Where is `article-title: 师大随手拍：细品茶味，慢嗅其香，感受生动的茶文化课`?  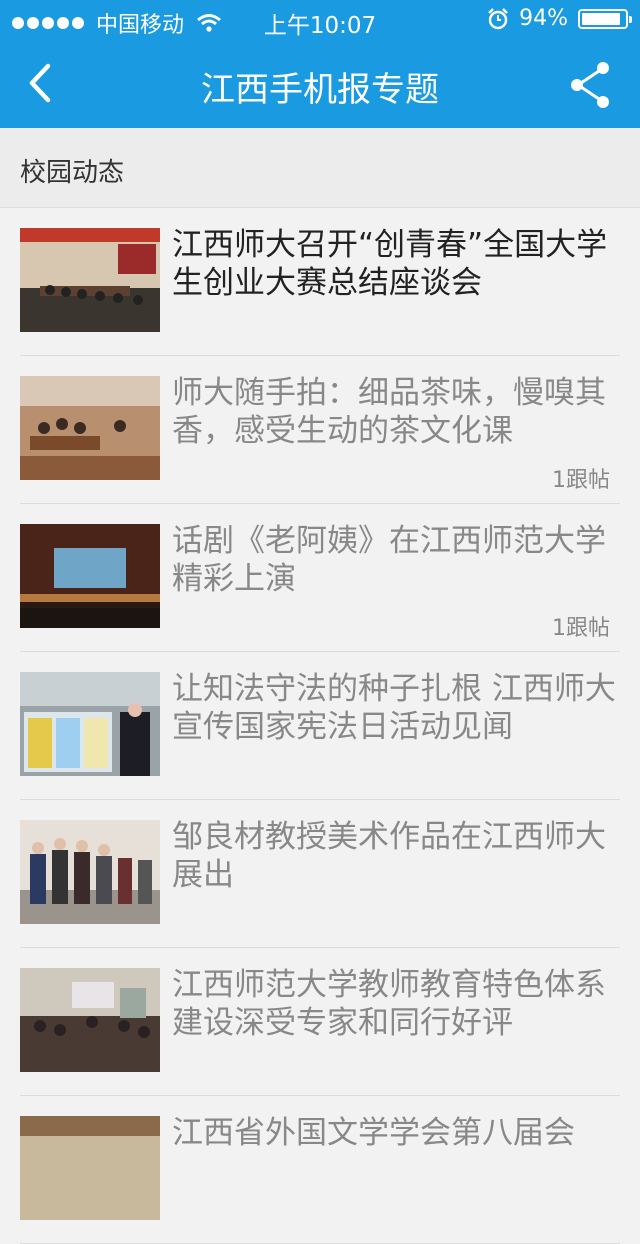 article-title: 师大随手拍：细品茶味，慢嗅其香，感受生动的茶文化课 is located at coordinates (389, 412).